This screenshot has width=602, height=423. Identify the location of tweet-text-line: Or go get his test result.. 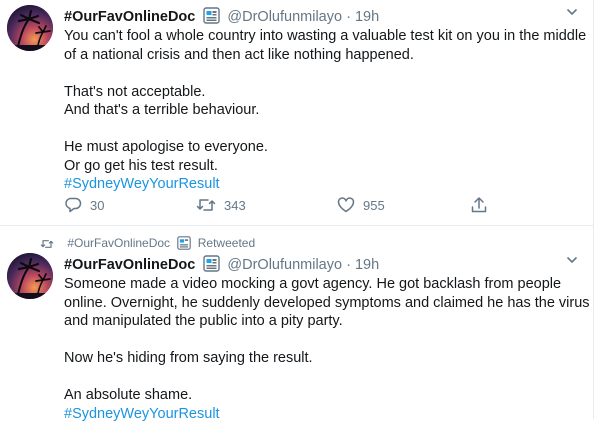
(324, 166).